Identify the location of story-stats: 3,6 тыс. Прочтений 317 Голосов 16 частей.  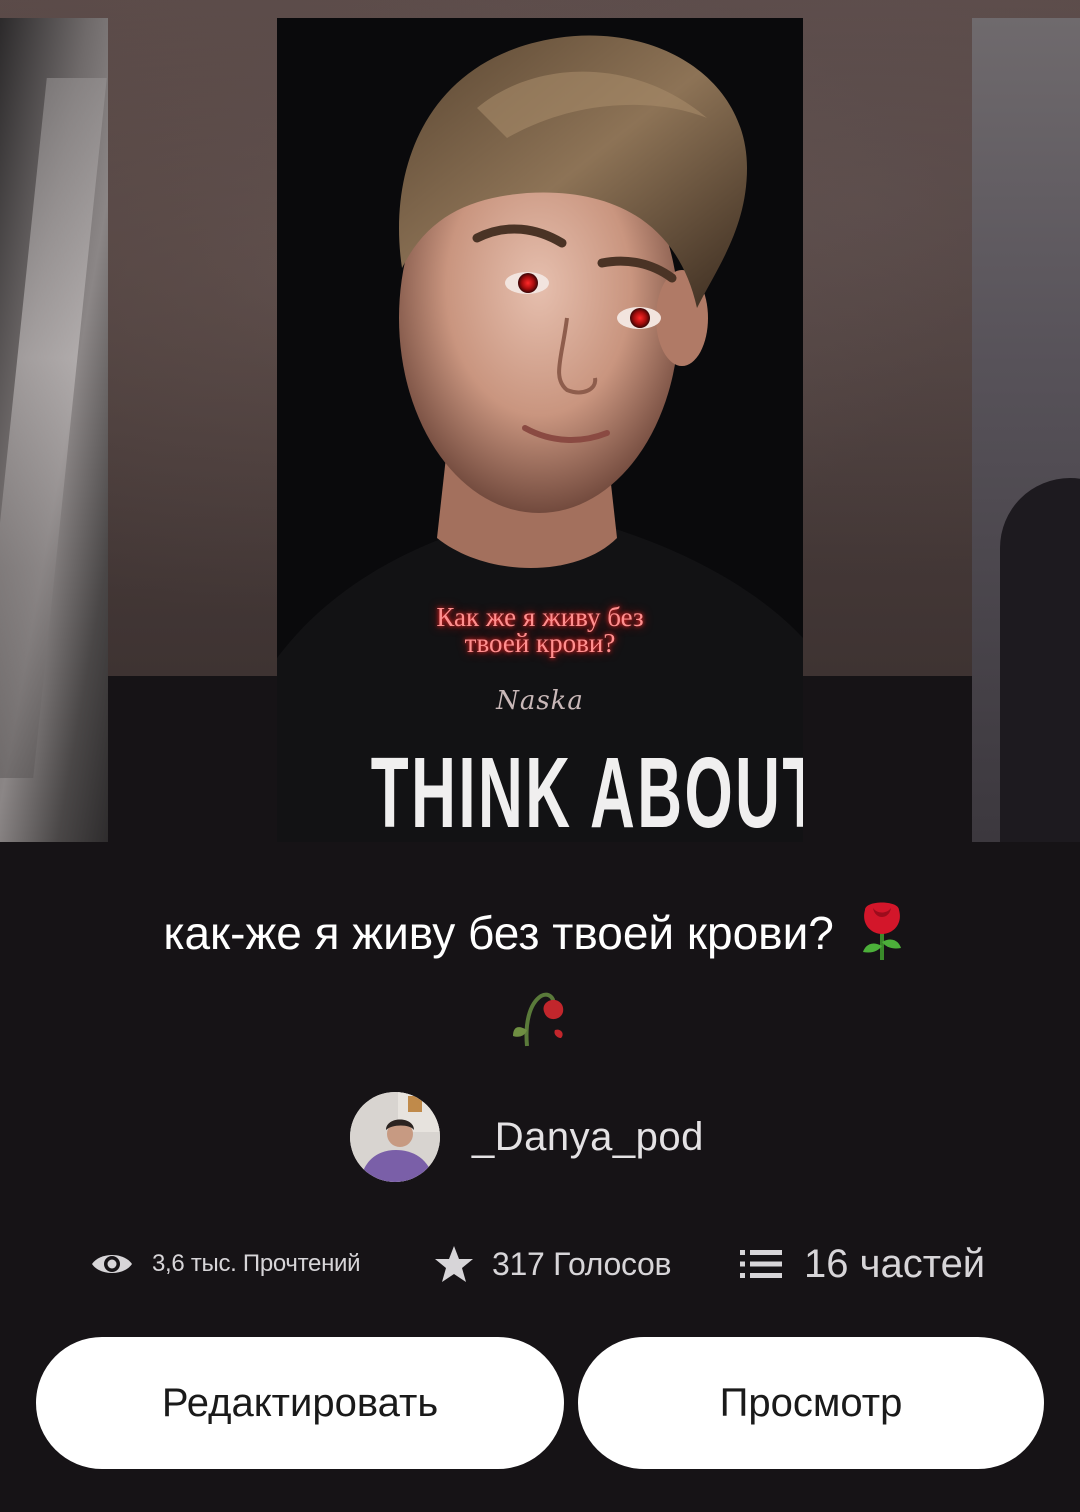
(540, 1264).